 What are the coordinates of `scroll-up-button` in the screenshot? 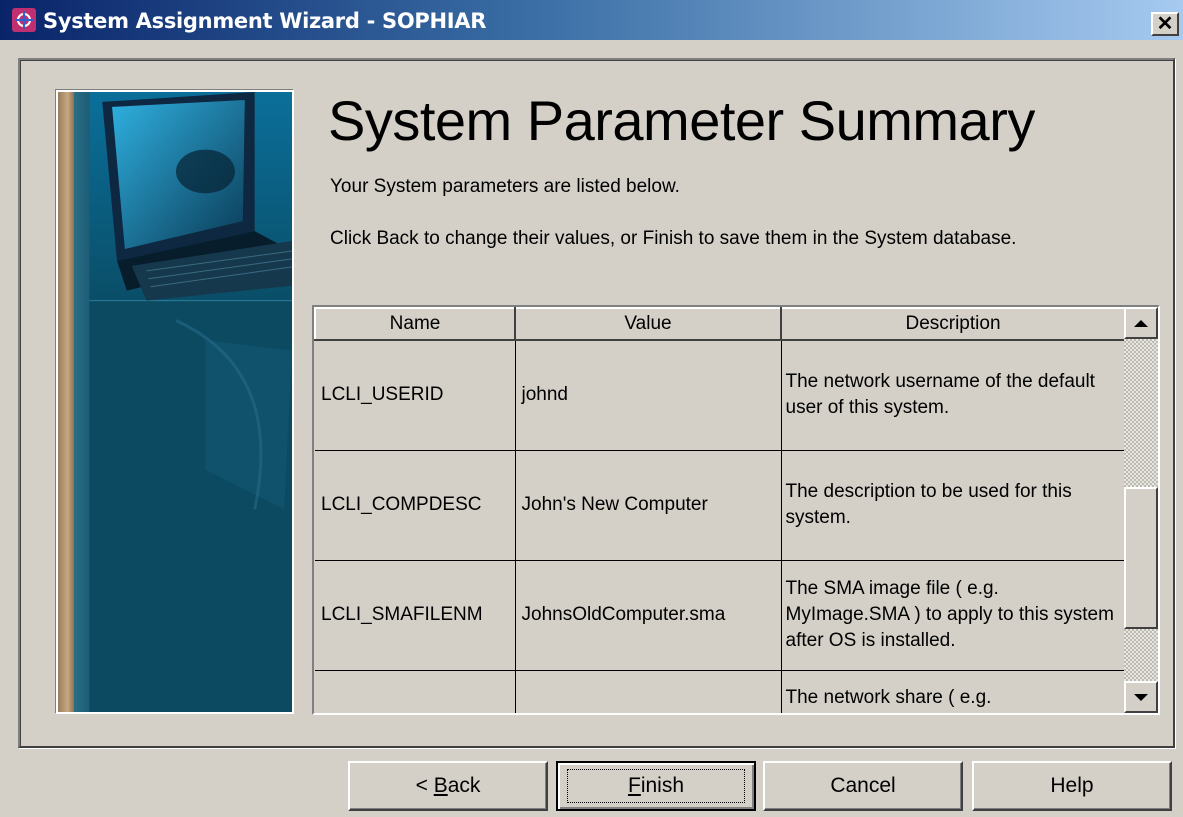 It's located at (1141, 323).